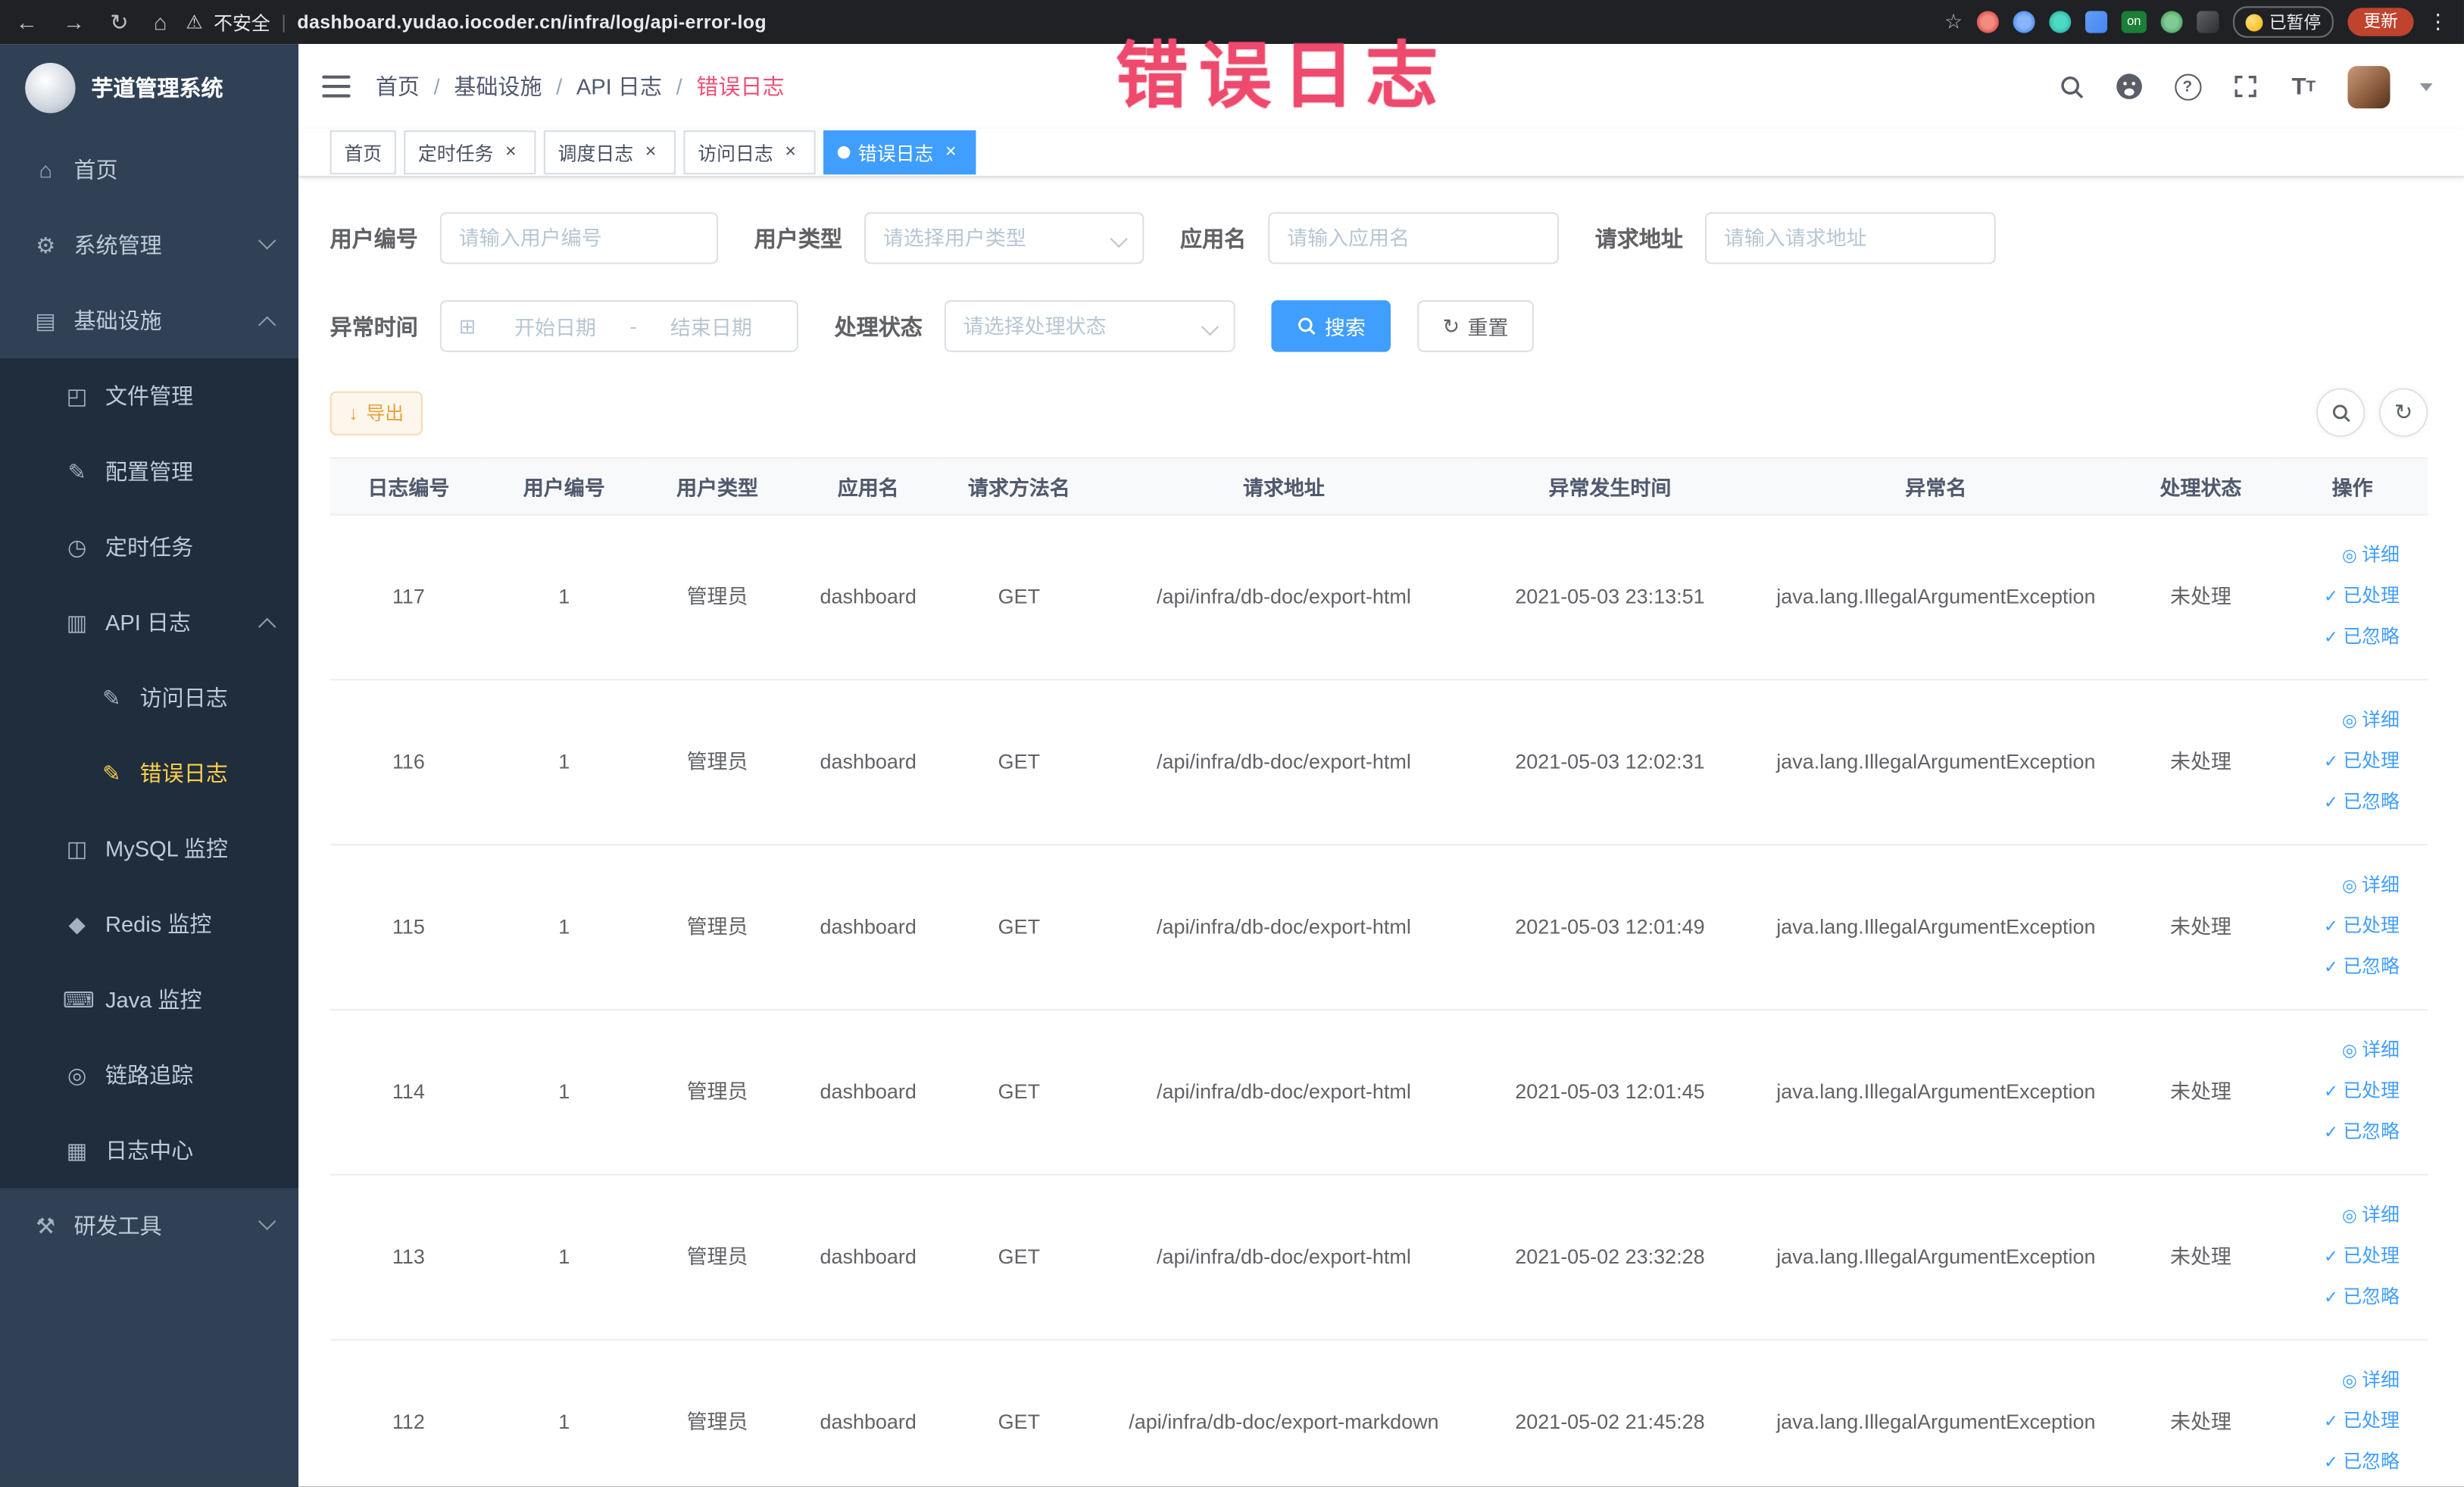  What do you see at coordinates (74, 21) in the screenshot?
I see `forward-icon: →` at bounding box center [74, 21].